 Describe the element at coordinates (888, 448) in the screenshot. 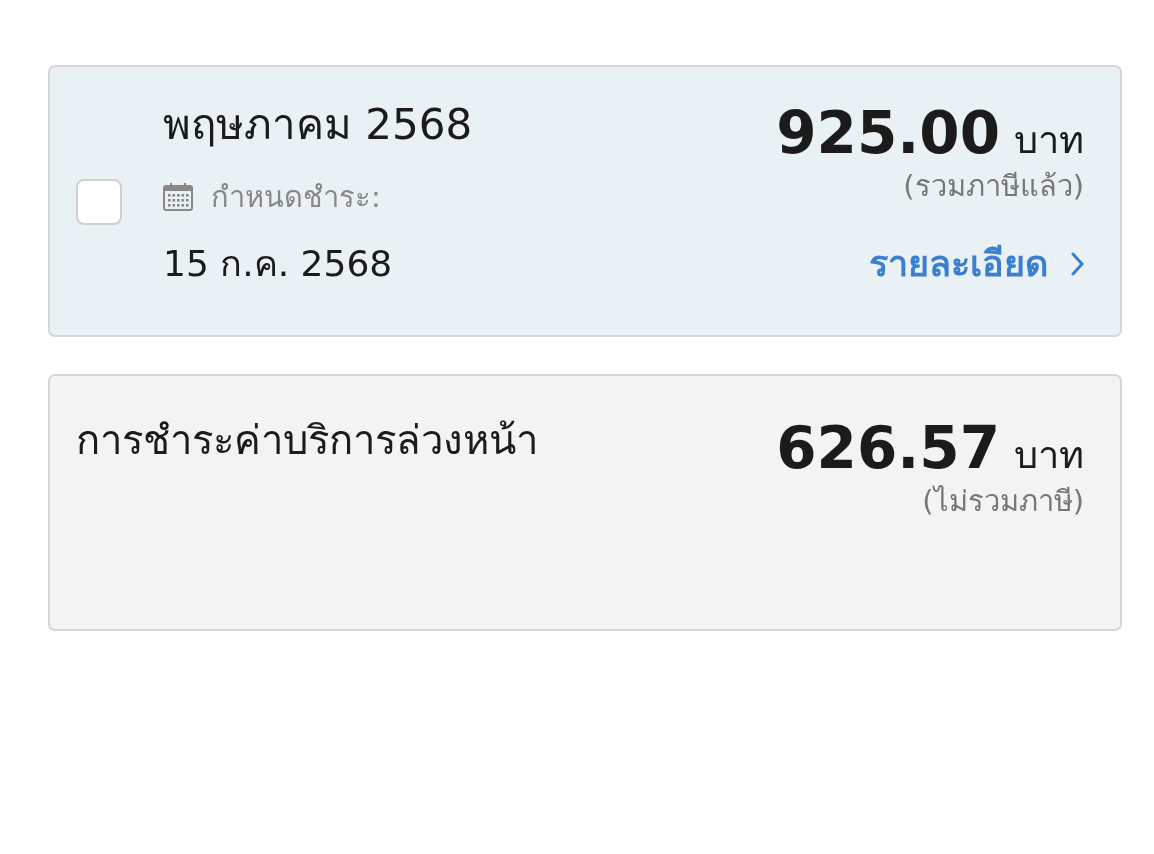

I see `amount-value: 626.57` at that location.